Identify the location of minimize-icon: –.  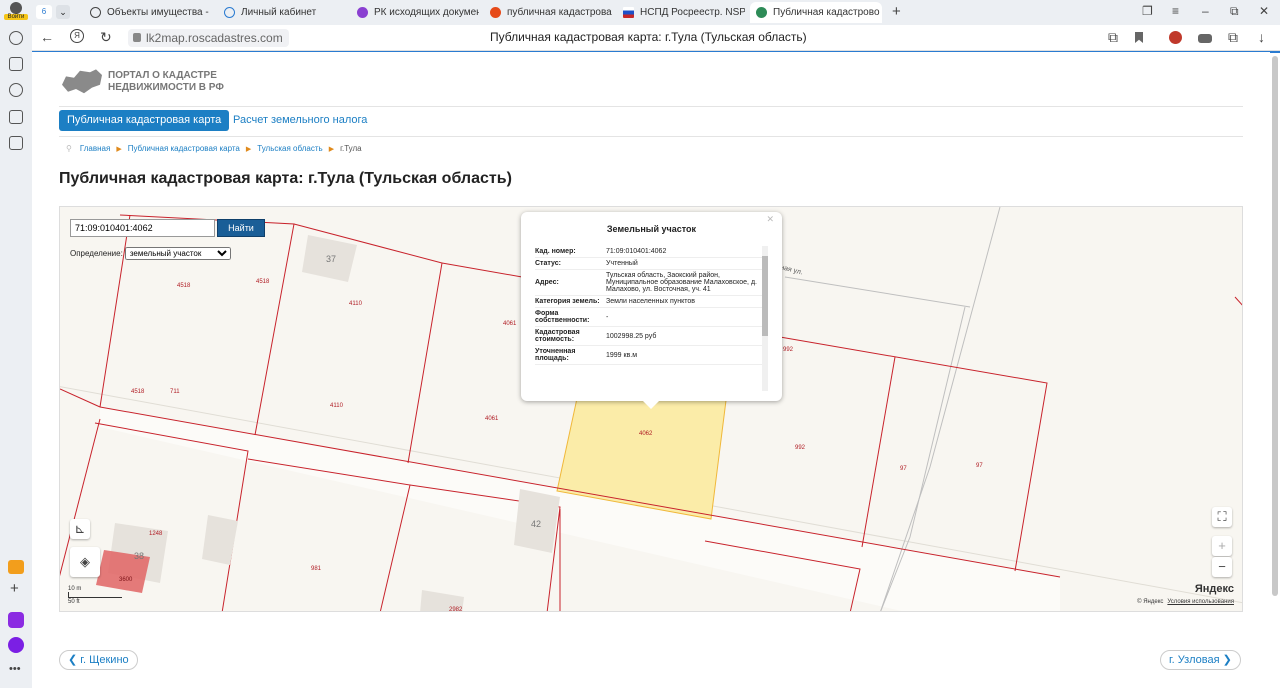
(1205, 11).